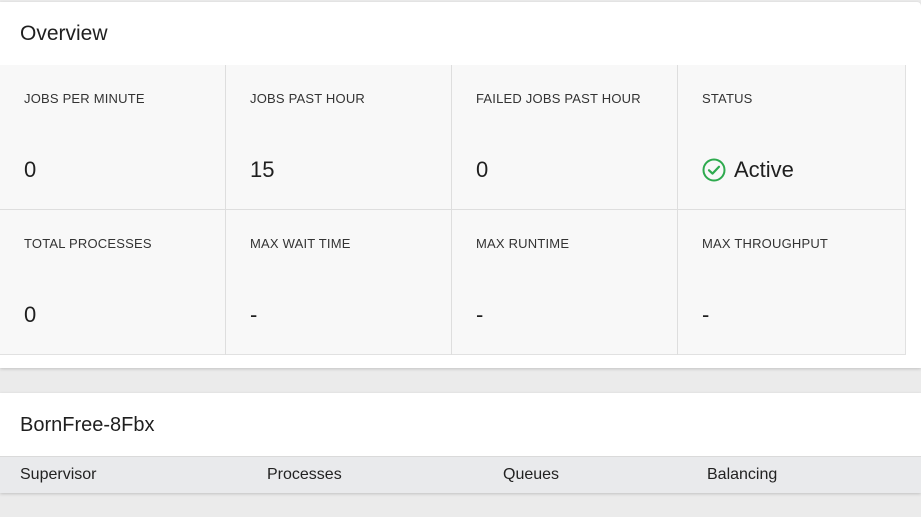 This screenshot has height=517, width=921. I want to click on stat-value: 15, so click(262, 169).